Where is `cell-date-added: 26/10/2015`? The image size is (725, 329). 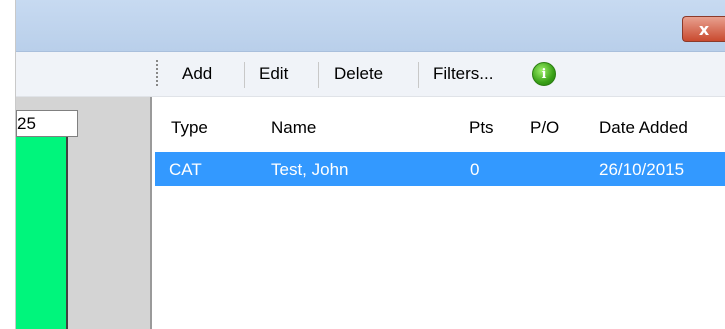
cell-date-added: 26/10/2015 is located at coordinates (642, 169).